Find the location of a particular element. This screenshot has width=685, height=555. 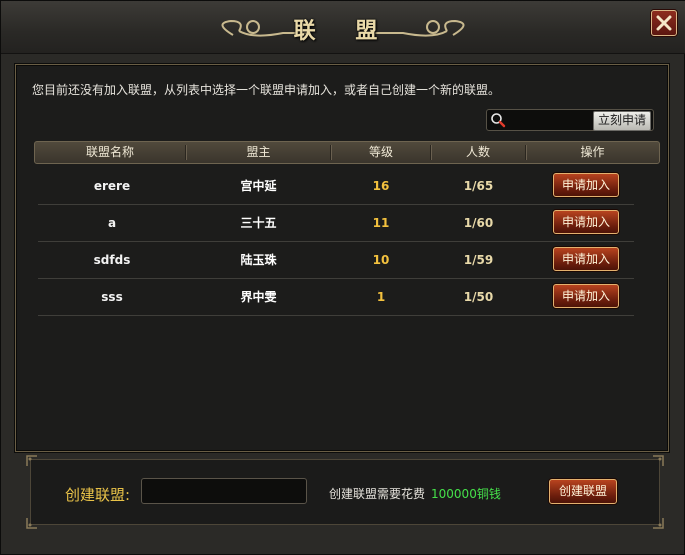

title-bar: 联 盟 is located at coordinates (343, 27).